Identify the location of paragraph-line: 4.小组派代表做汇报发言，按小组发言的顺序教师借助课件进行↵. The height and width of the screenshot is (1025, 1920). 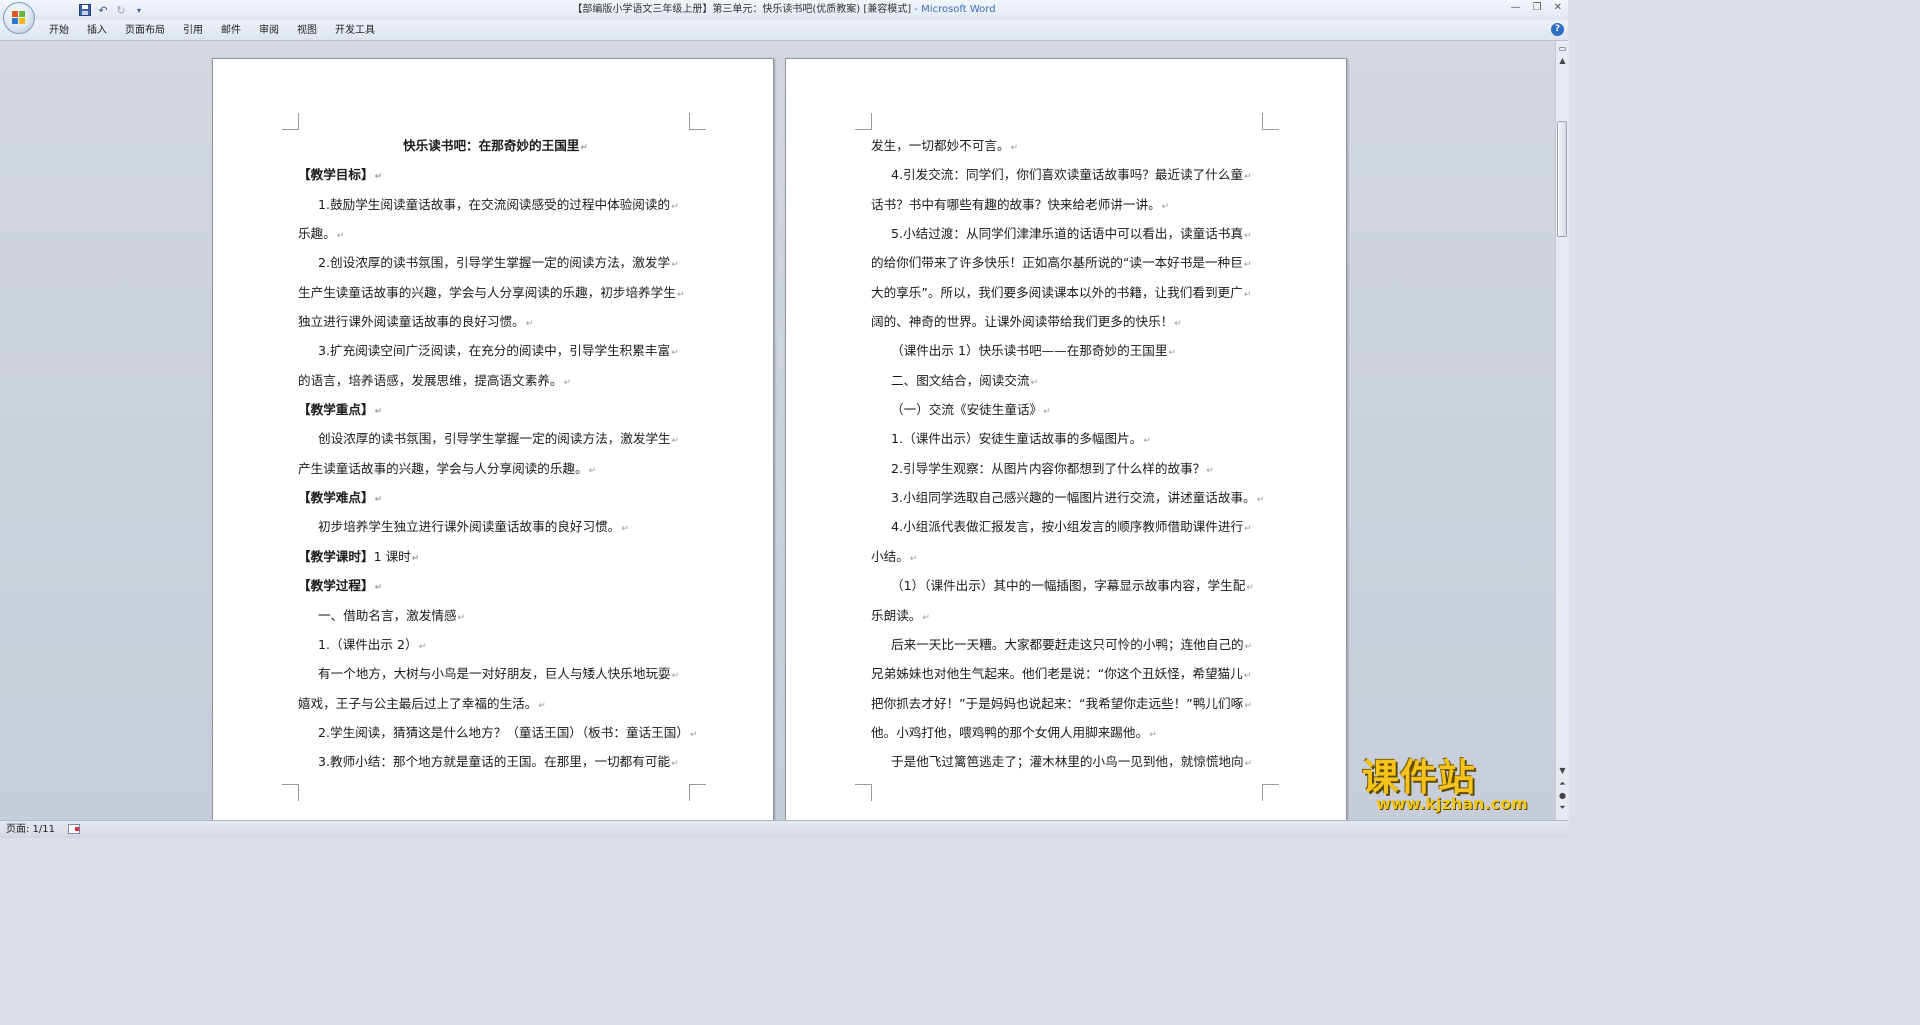
(1068, 526).